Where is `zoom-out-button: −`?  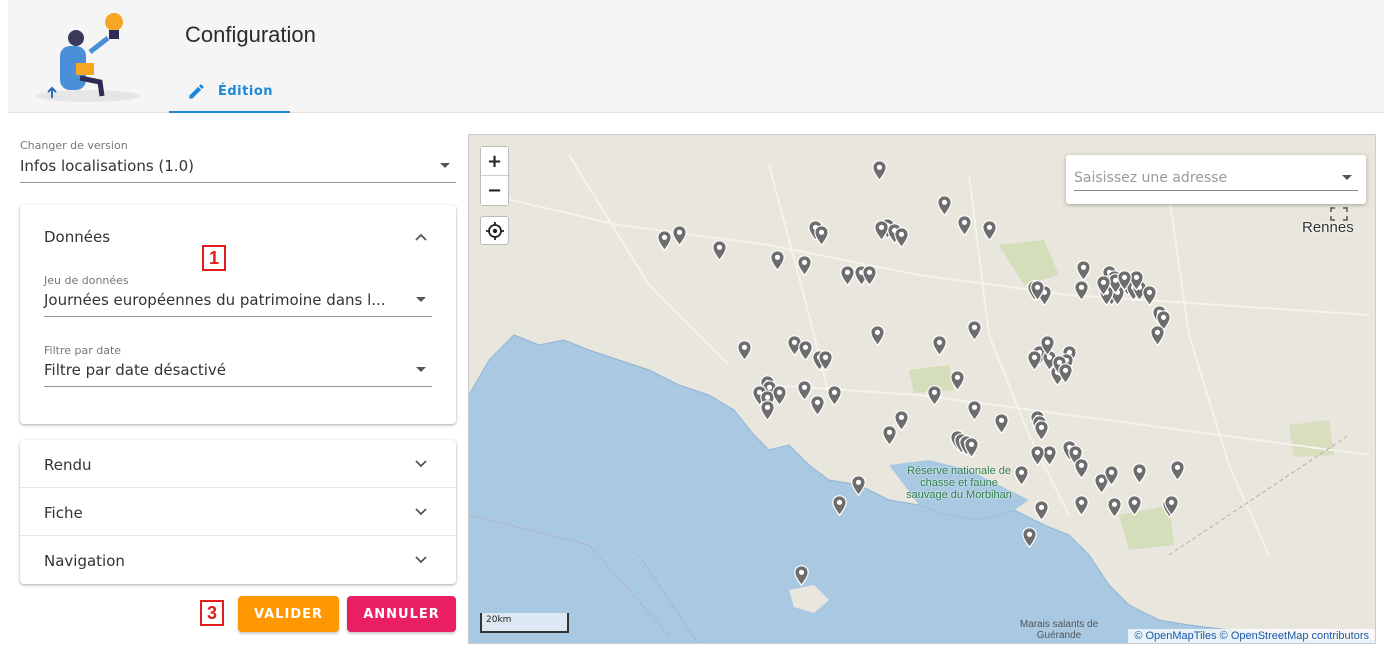 zoom-out-button: − is located at coordinates (494, 190).